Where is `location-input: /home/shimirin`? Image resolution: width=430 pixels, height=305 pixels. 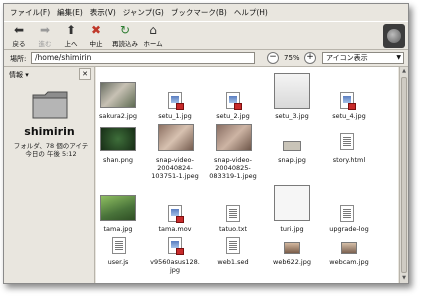 location-input: /home/shimirin is located at coordinates (143, 58).